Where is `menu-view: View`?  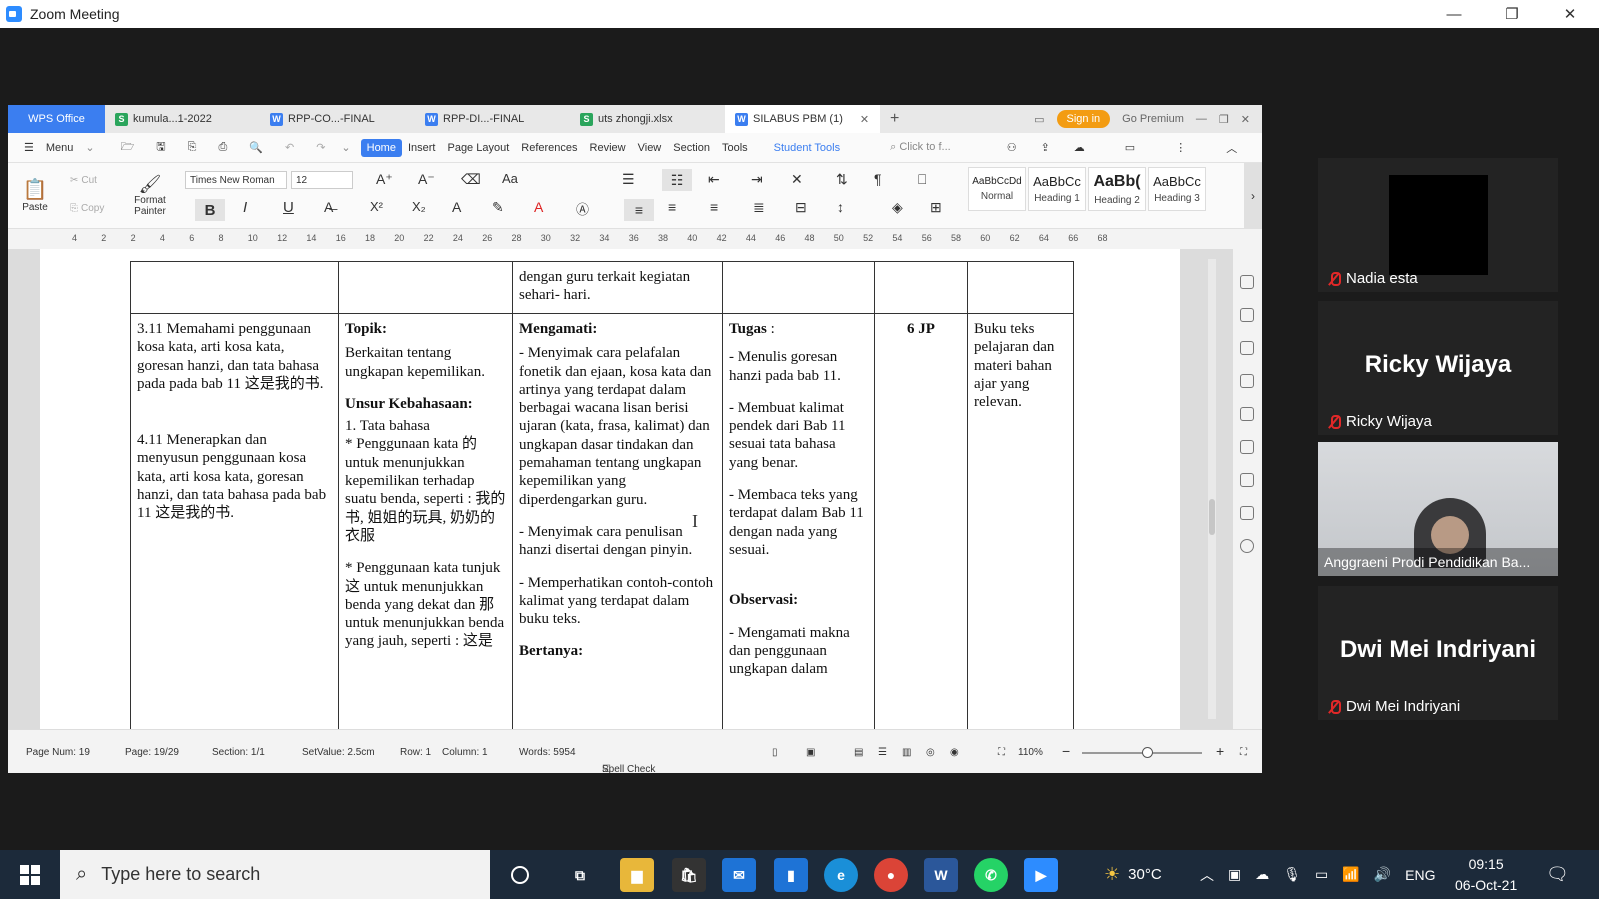 menu-view: View is located at coordinates (650, 148).